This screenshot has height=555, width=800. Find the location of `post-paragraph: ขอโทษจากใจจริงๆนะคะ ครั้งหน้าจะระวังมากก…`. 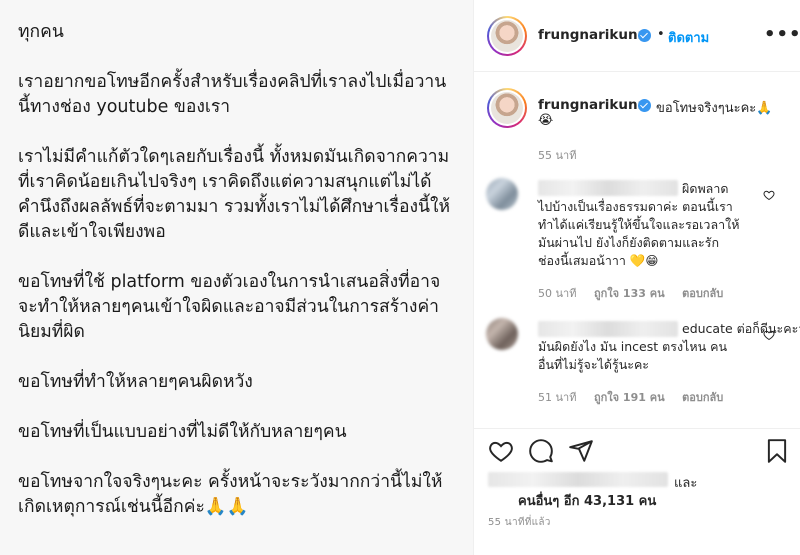

post-paragraph: ขอโทษจากใจจริงๆนะคะ ครั้งหน้าจะระวังมากก… is located at coordinates (230, 494).